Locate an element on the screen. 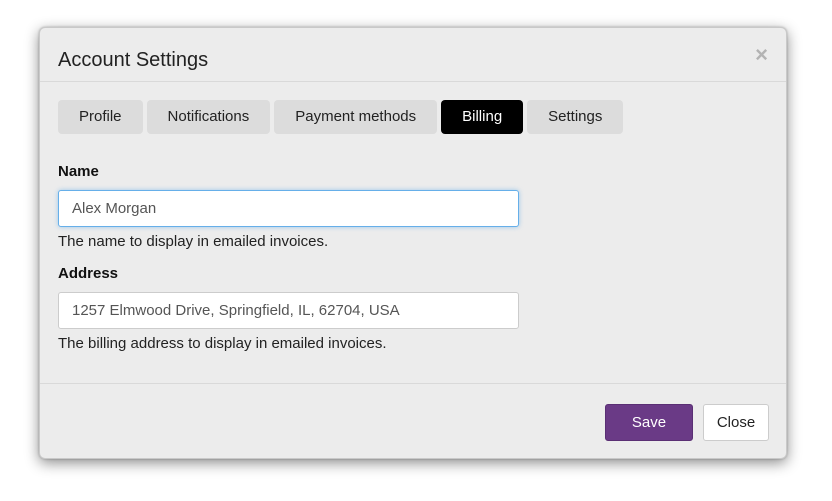 Image resolution: width=832 pixels, height=501 pixels. tab-settings: Settings is located at coordinates (575, 117).